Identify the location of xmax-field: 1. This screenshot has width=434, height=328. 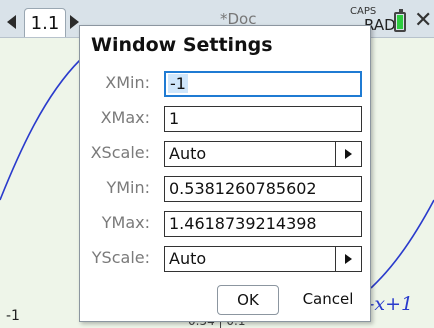
(263, 119).